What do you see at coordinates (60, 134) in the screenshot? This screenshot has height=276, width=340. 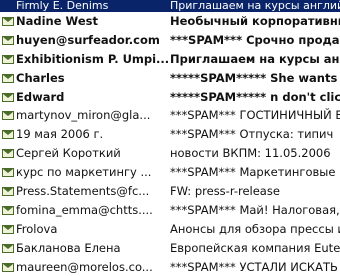 I see `message-sender: 19 мая 2006 г.` at bounding box center [60, 134].